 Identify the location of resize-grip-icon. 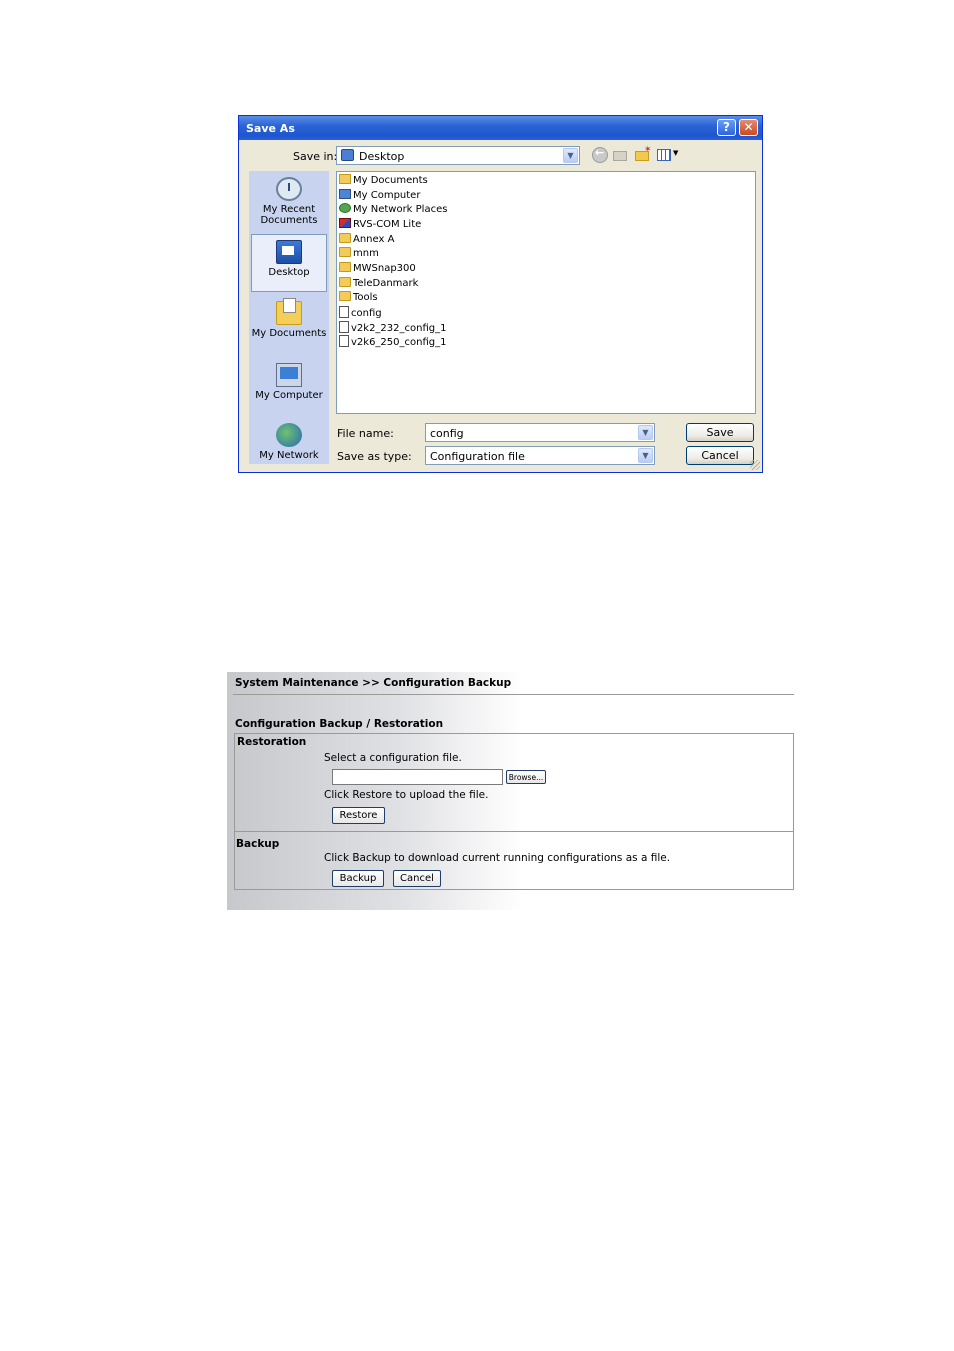
(755, 465).